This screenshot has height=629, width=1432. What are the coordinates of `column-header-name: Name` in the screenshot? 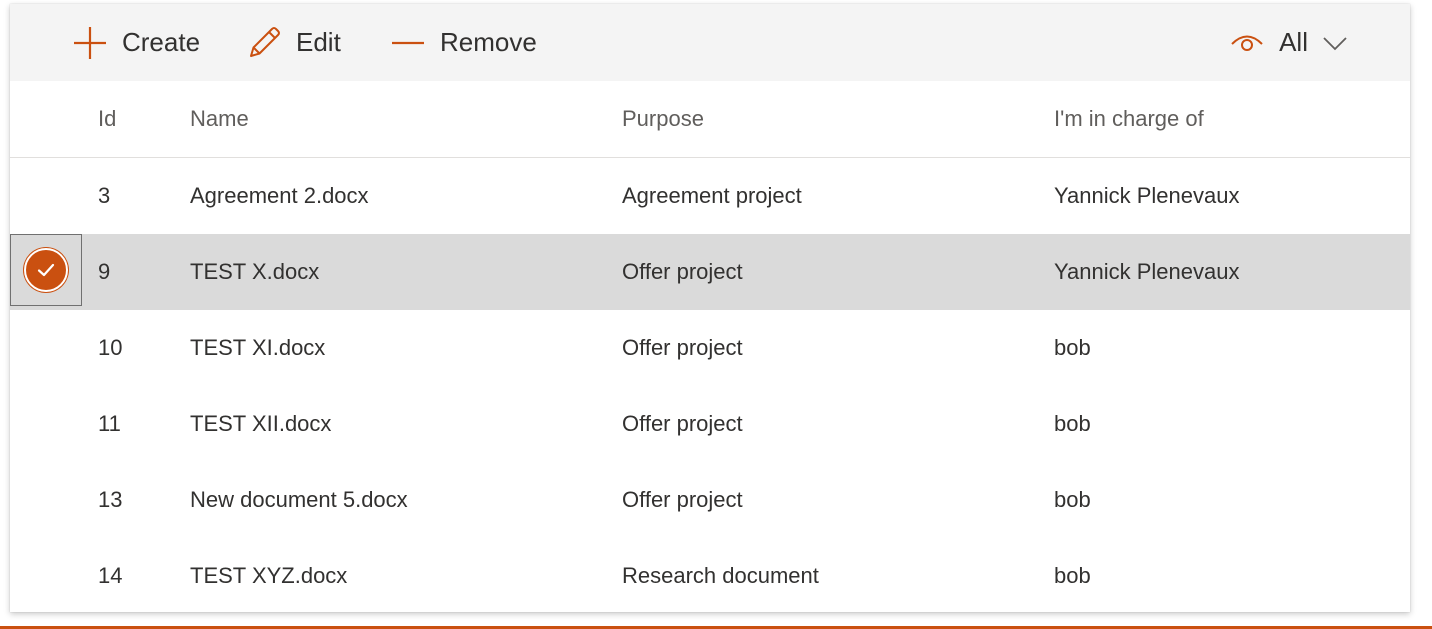 It's located at (219, 119).